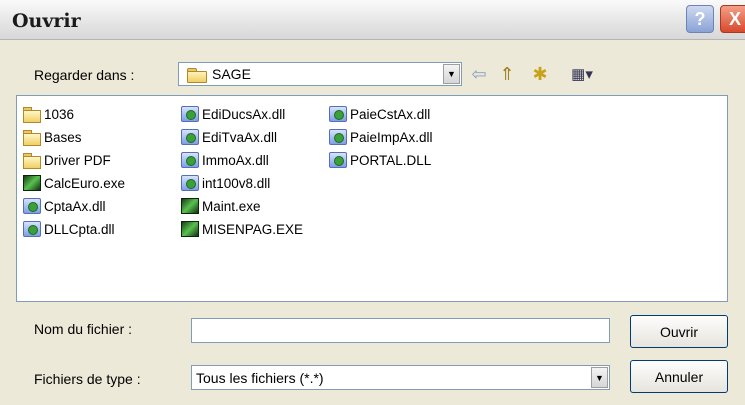 The height and width of the screenshot is (405, 745). Describe the element at coordinates (221, 206) in the screenshot. I see `list-item: Maint.exe` at that location.